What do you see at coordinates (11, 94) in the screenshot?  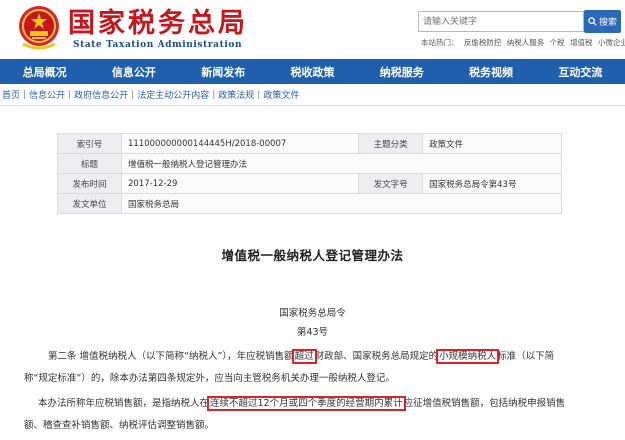 I see `breadcrumb-link: 首页` at bounding box center [11, 94].